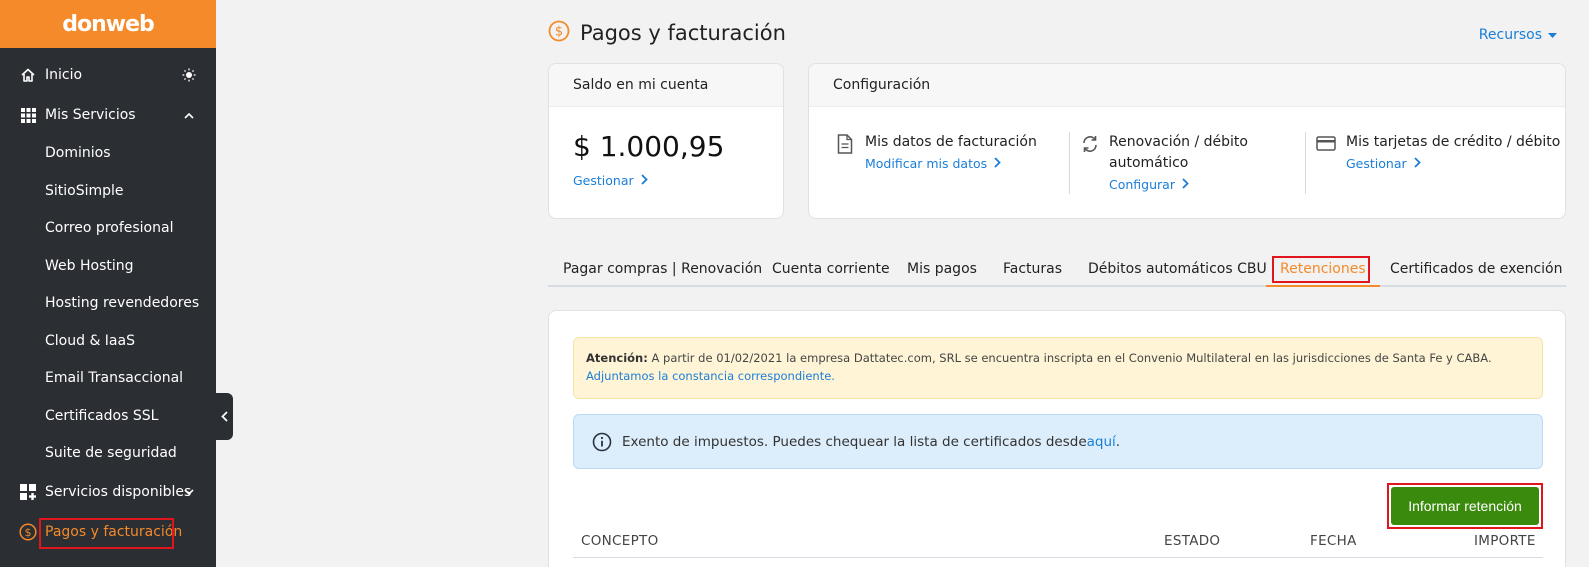 This screenshot has height=567, width=1589. I want to click on tab-certificados-exencion: Certificados de exención, so click(1476, 269).